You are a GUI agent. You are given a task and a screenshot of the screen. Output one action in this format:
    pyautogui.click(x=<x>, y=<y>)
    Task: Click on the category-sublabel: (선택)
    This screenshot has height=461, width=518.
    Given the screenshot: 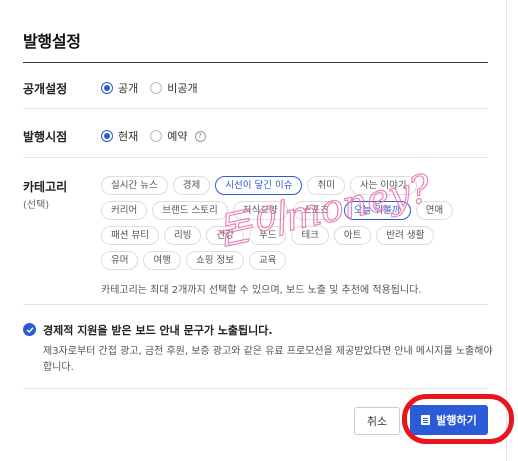 What is the action you would take?
    pyautogui.click(x=36, y=205)
    